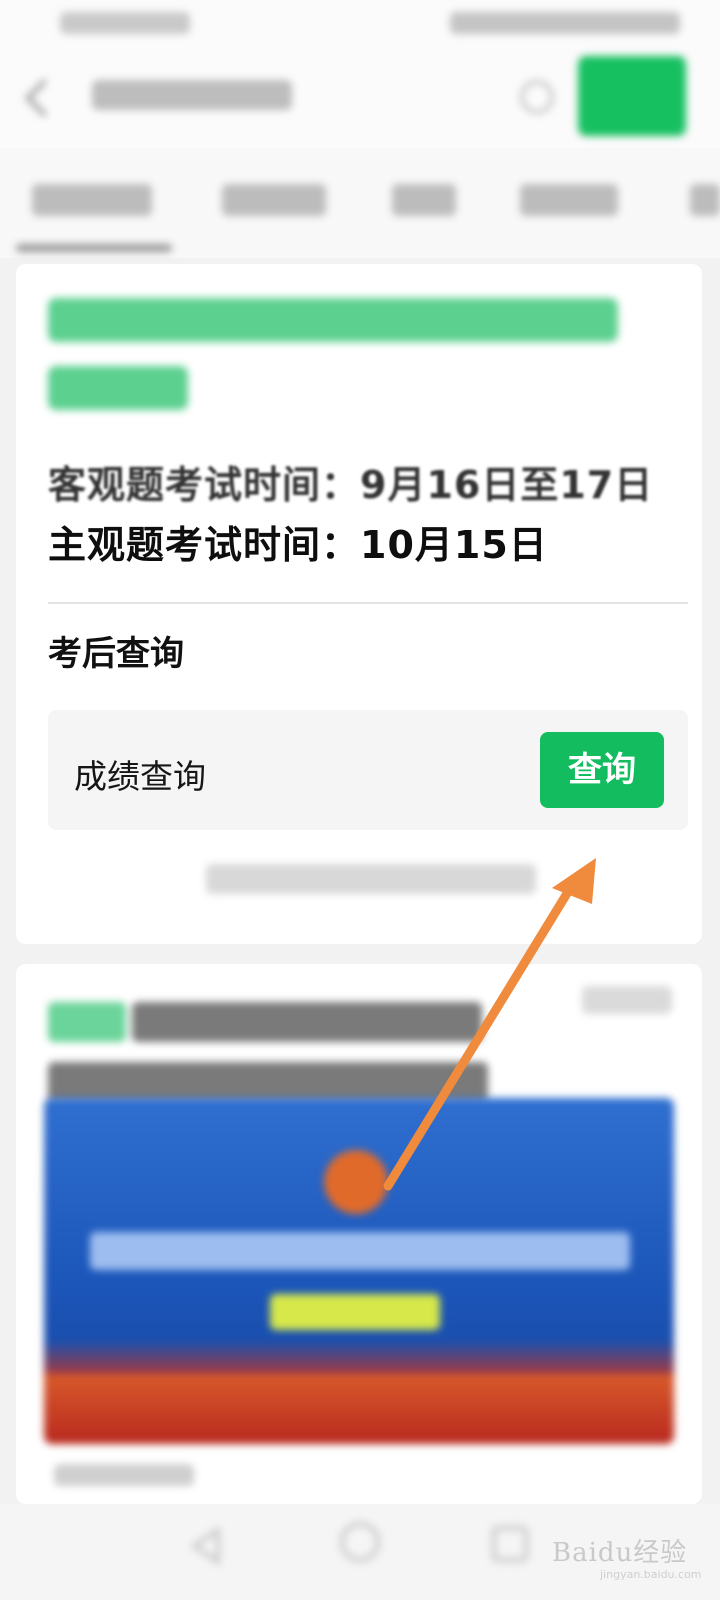  What do you see at coordinates (298, 545) in the screenshot?
I see `subjective-exam-time: 主观题考试时间：10月15日` at bounding box center [298, 545].